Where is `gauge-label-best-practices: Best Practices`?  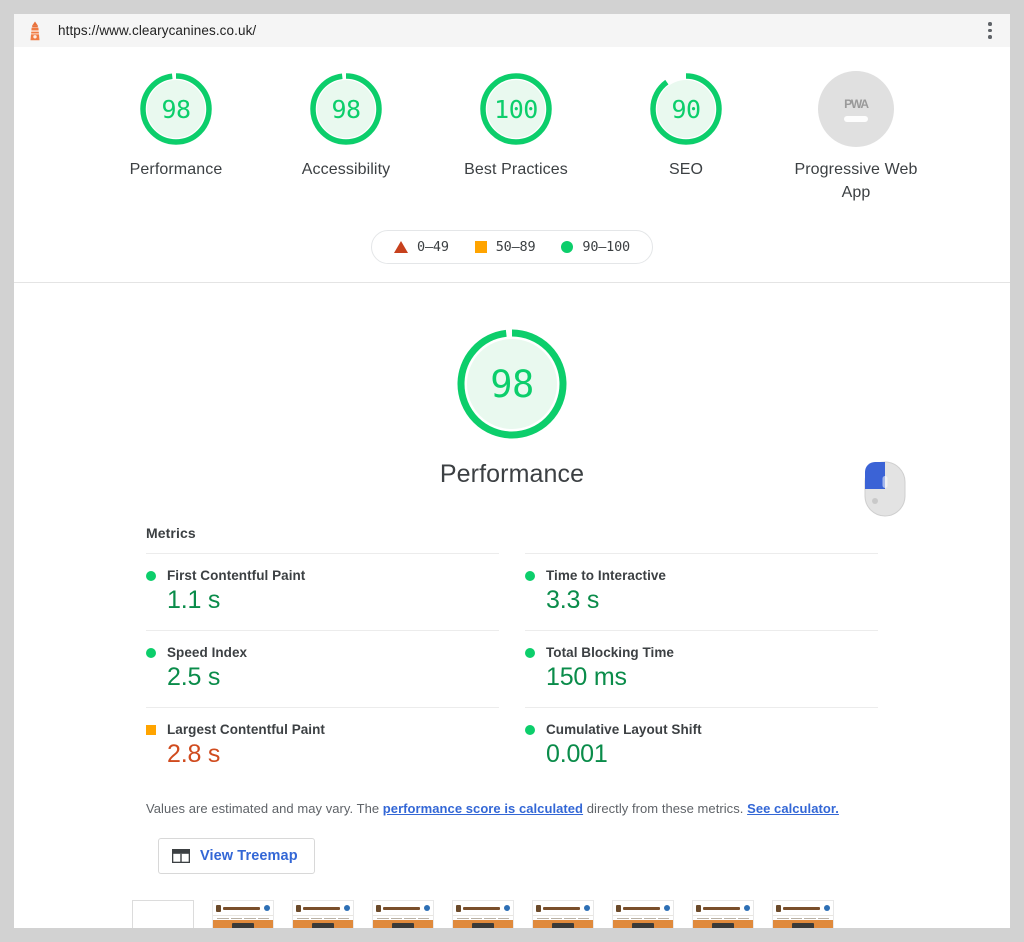
gauge-label-best-practices: Best Practices is located at coordinates (516, 169).